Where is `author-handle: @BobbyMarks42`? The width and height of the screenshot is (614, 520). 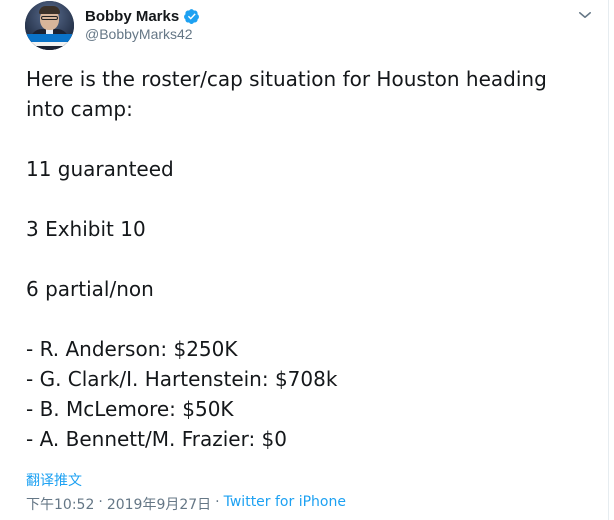 author-handle: @BobbyMarks42 is located at coordinates (139, 34).